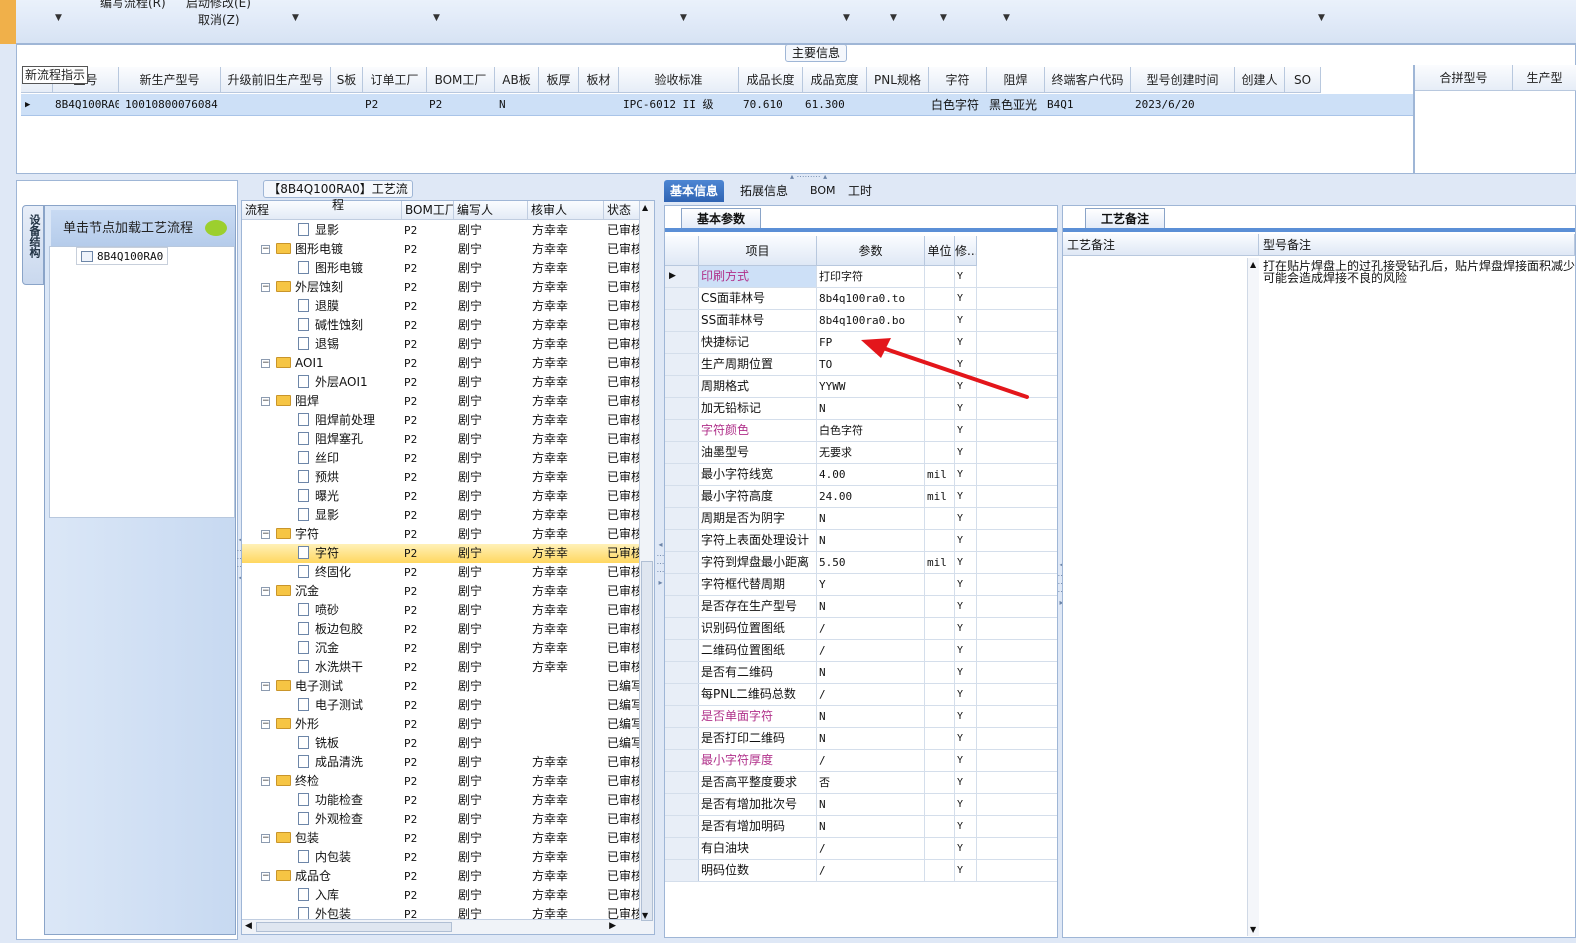 This screenshot has height=943, width=1576. I want to click on col-old-prod-model: 升级前旧生产型号, so click(276, 80).